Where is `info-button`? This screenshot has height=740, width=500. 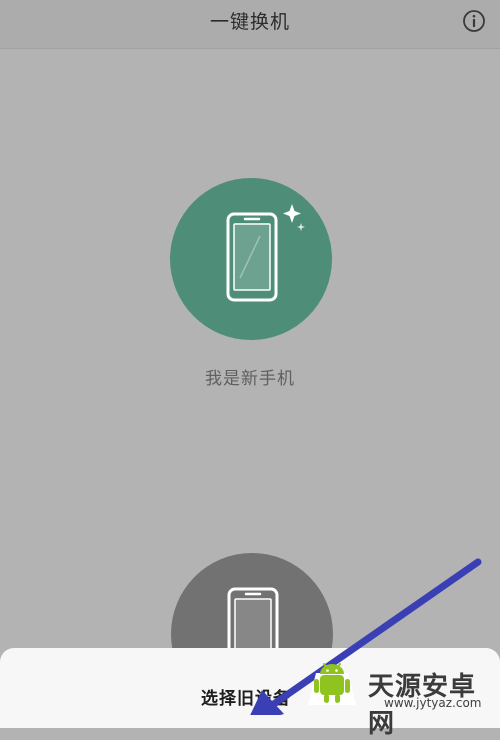 info-button is located at coordinates (474, 21).